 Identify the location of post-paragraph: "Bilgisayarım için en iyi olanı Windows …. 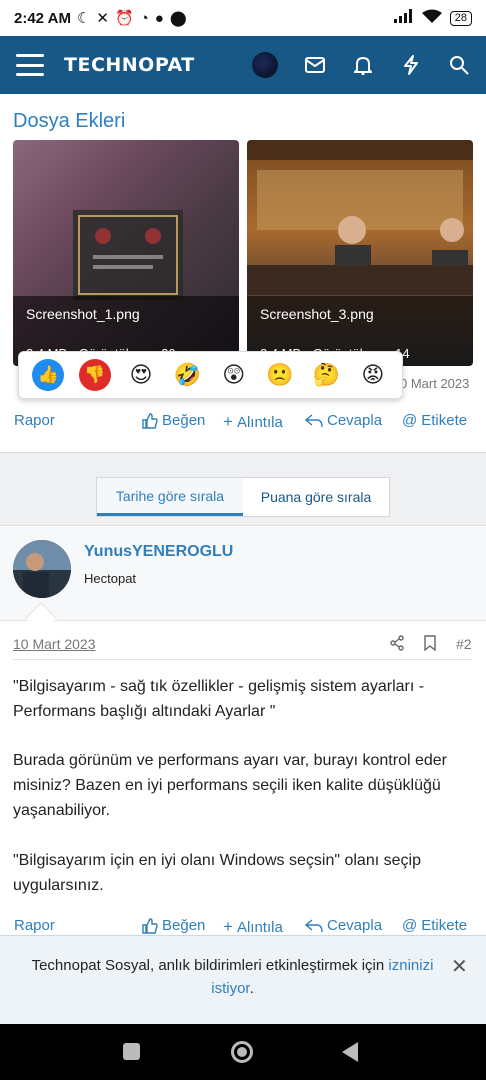
(217, 873).